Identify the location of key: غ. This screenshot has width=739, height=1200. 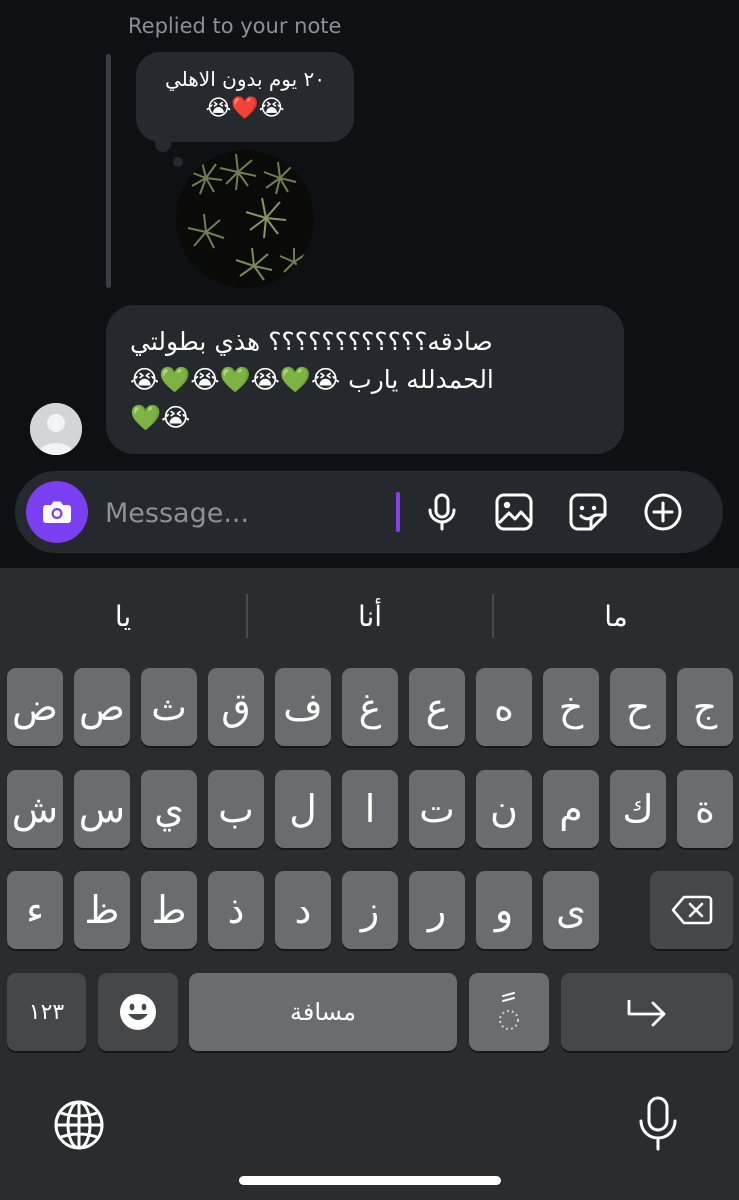
(370, 707).